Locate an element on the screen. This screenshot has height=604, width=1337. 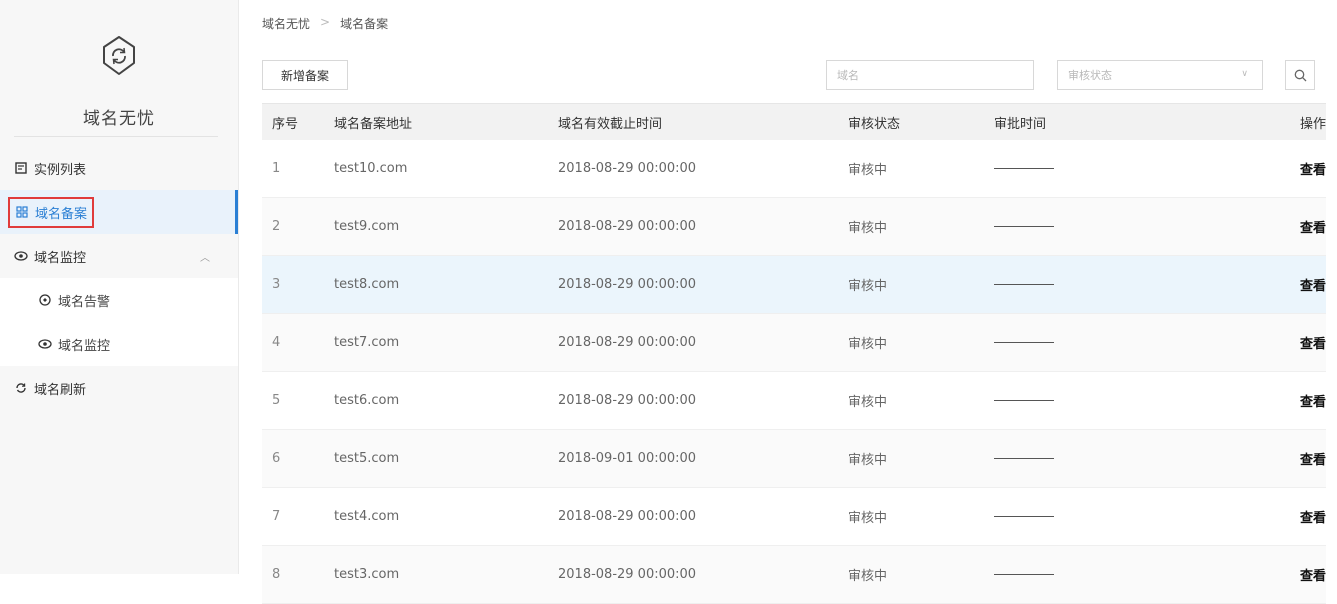
shield-refresh-icon is located at coordinates (119, 55).